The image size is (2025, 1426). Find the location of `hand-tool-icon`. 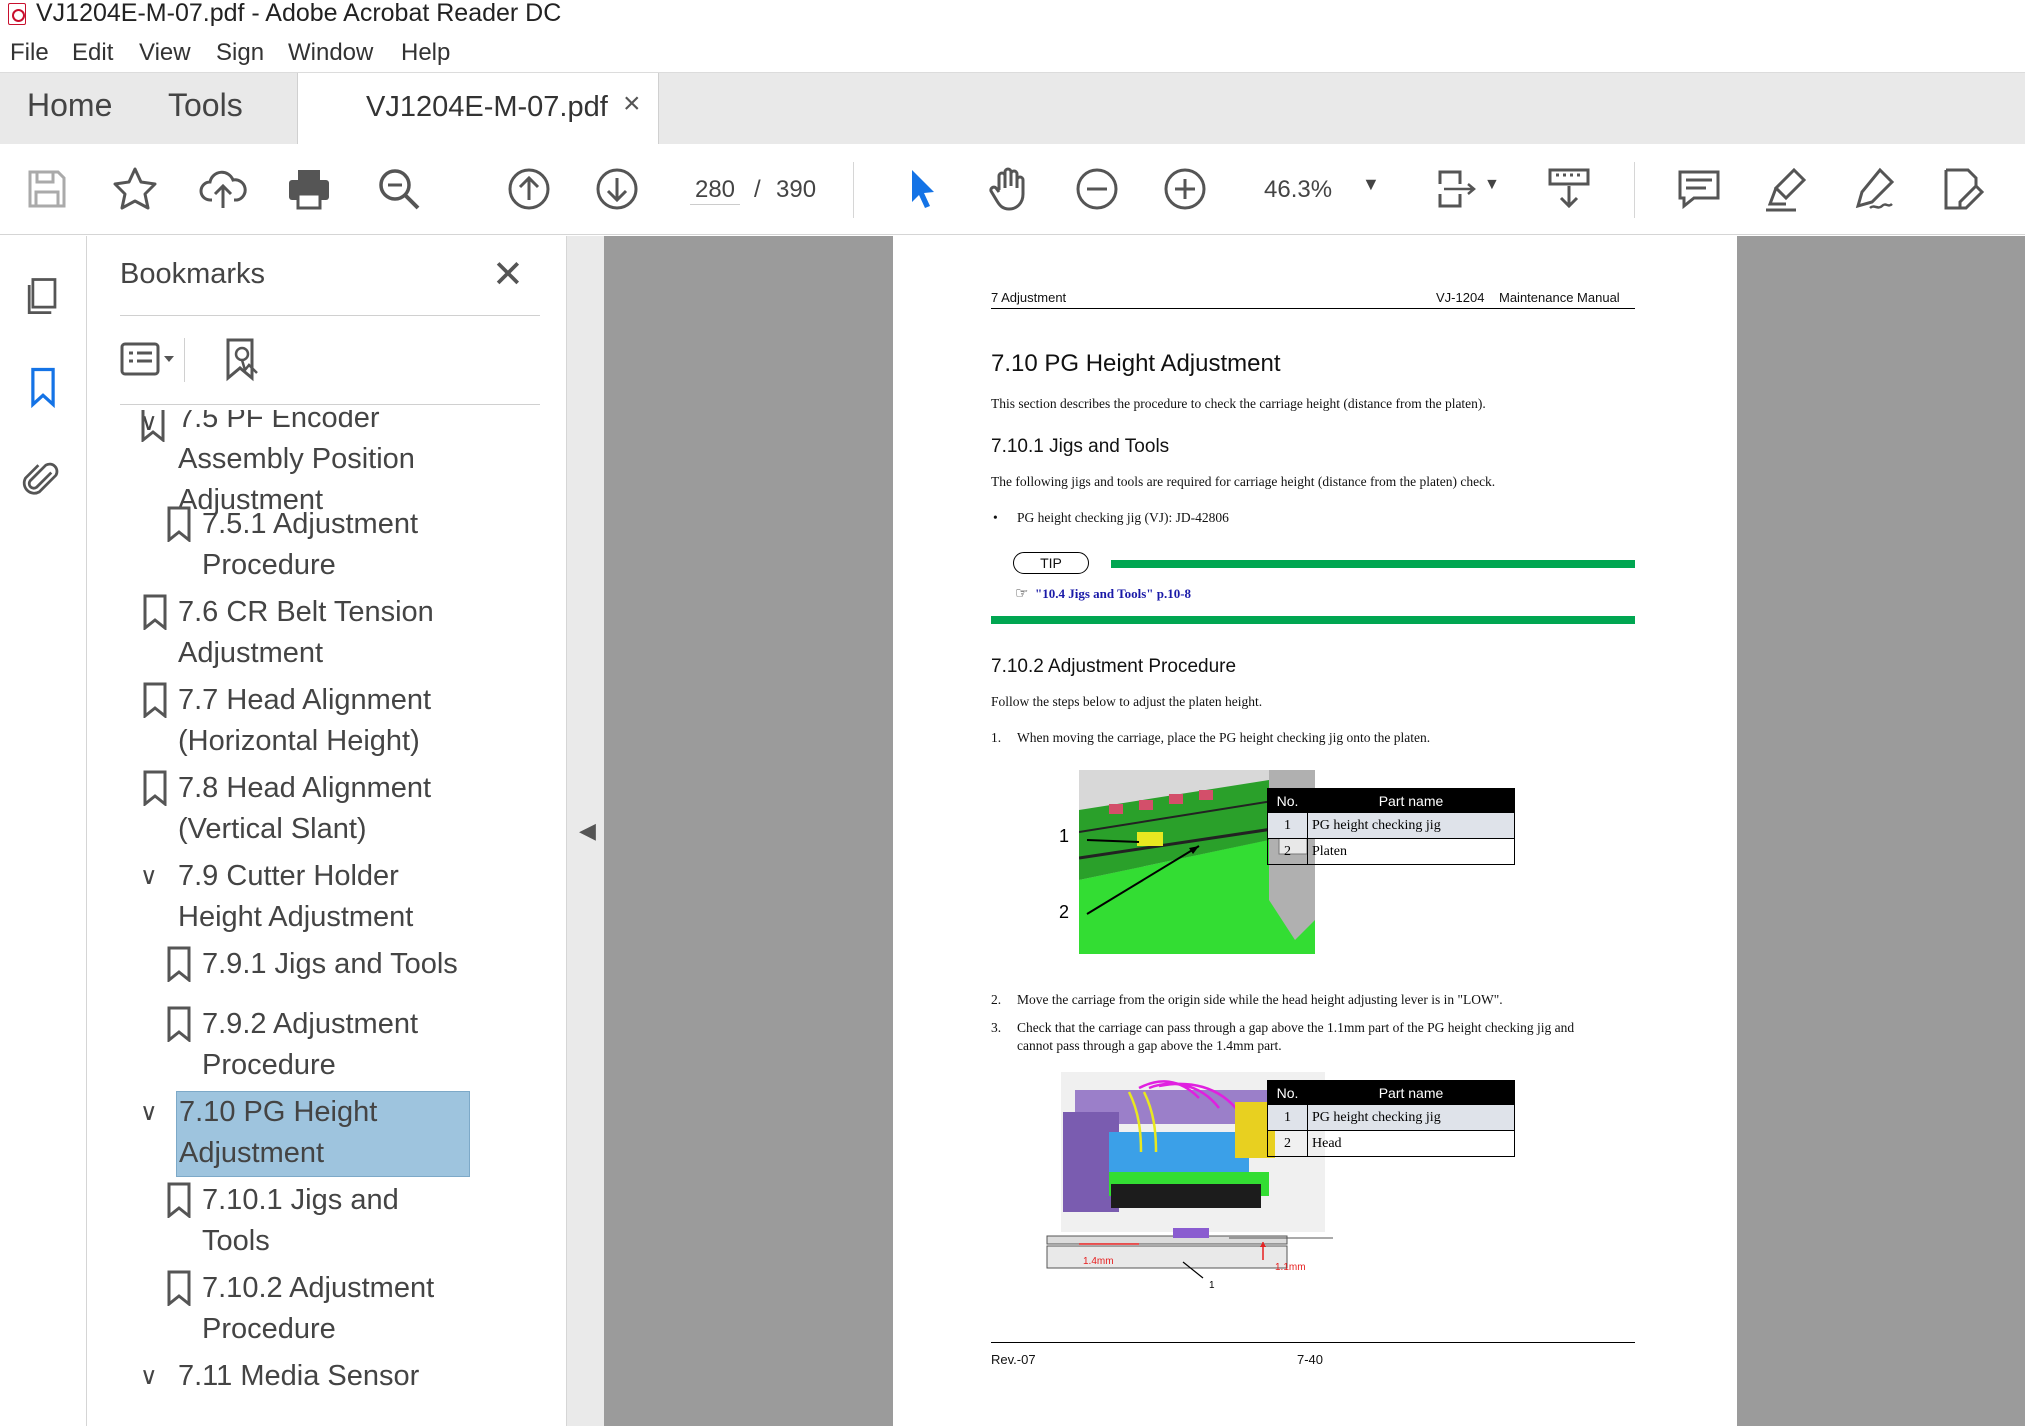

hand-tool-icon is located at coordinates (1009, 189).